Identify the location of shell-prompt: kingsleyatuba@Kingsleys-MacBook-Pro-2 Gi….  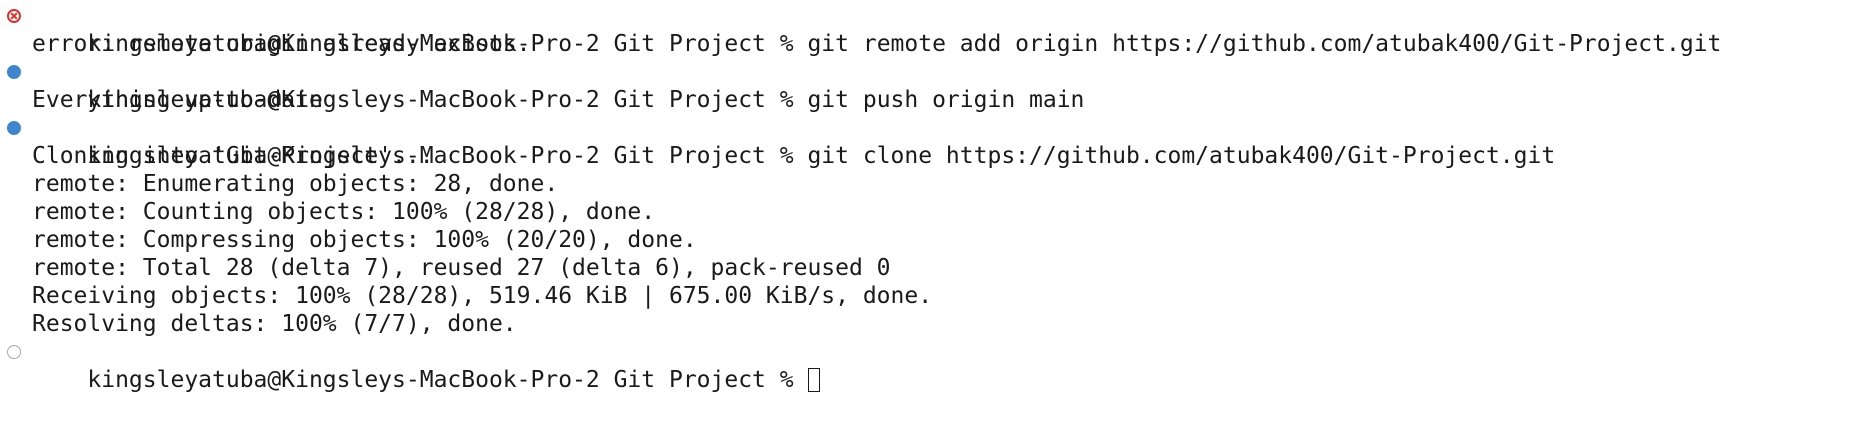
(447, 380).